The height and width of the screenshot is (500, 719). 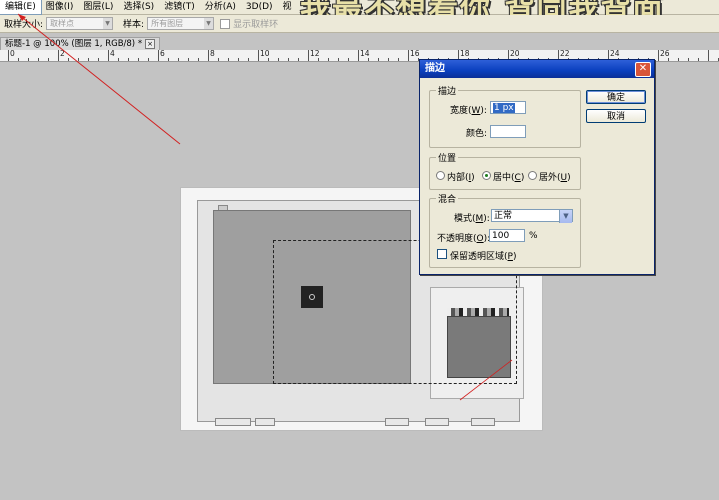 What do you see at coordinates (440, 175) in the screenshot?
I see `inside-radio` at bounding box center [440, 175].